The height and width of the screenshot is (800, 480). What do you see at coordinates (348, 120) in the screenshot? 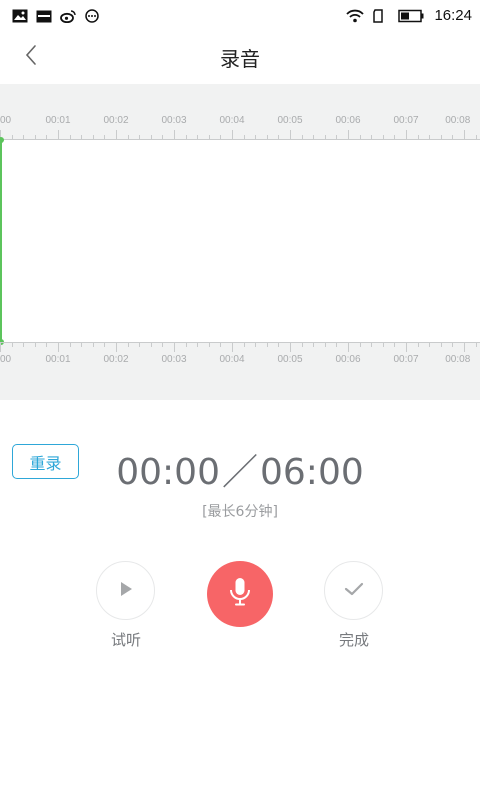
I see `timeline-tick-label: 00:06` at bounding box center [348, 120].